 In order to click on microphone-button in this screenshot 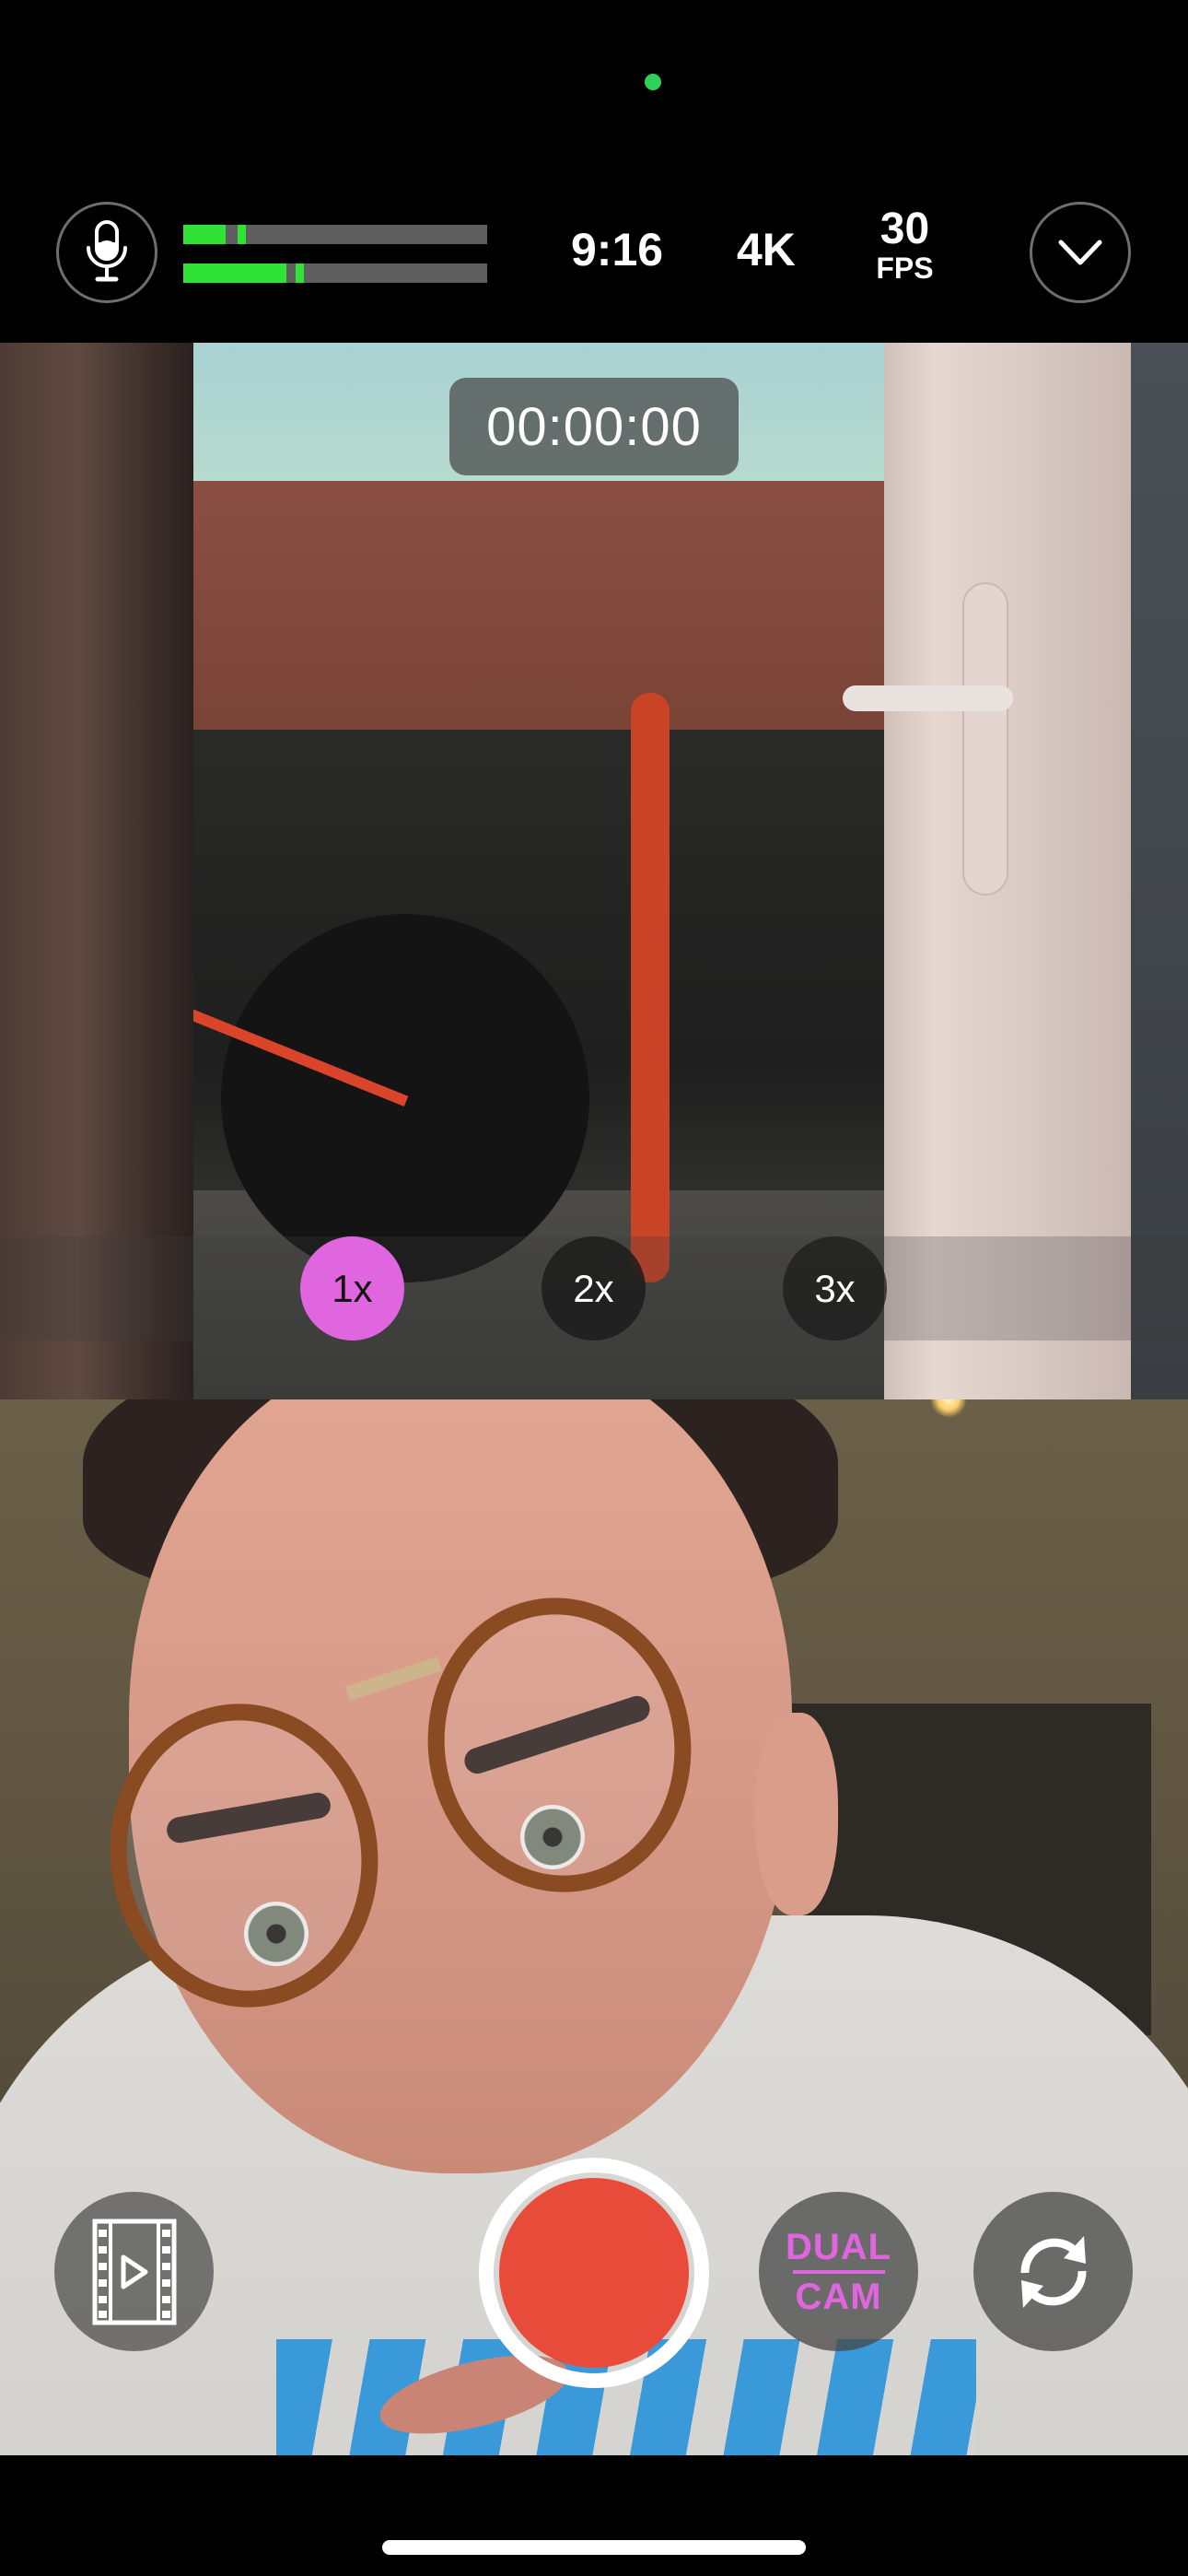, I will do `click(106, 252)`.